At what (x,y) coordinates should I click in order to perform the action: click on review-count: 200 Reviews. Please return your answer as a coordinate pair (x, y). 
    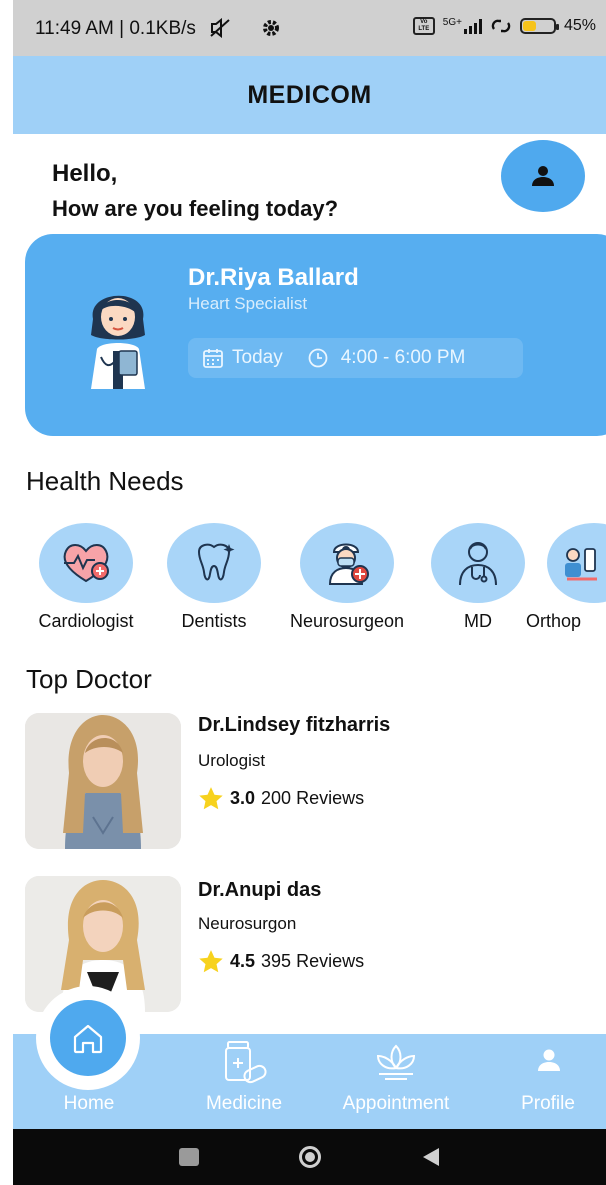
    Looking at the image, I should click on (313, 798).